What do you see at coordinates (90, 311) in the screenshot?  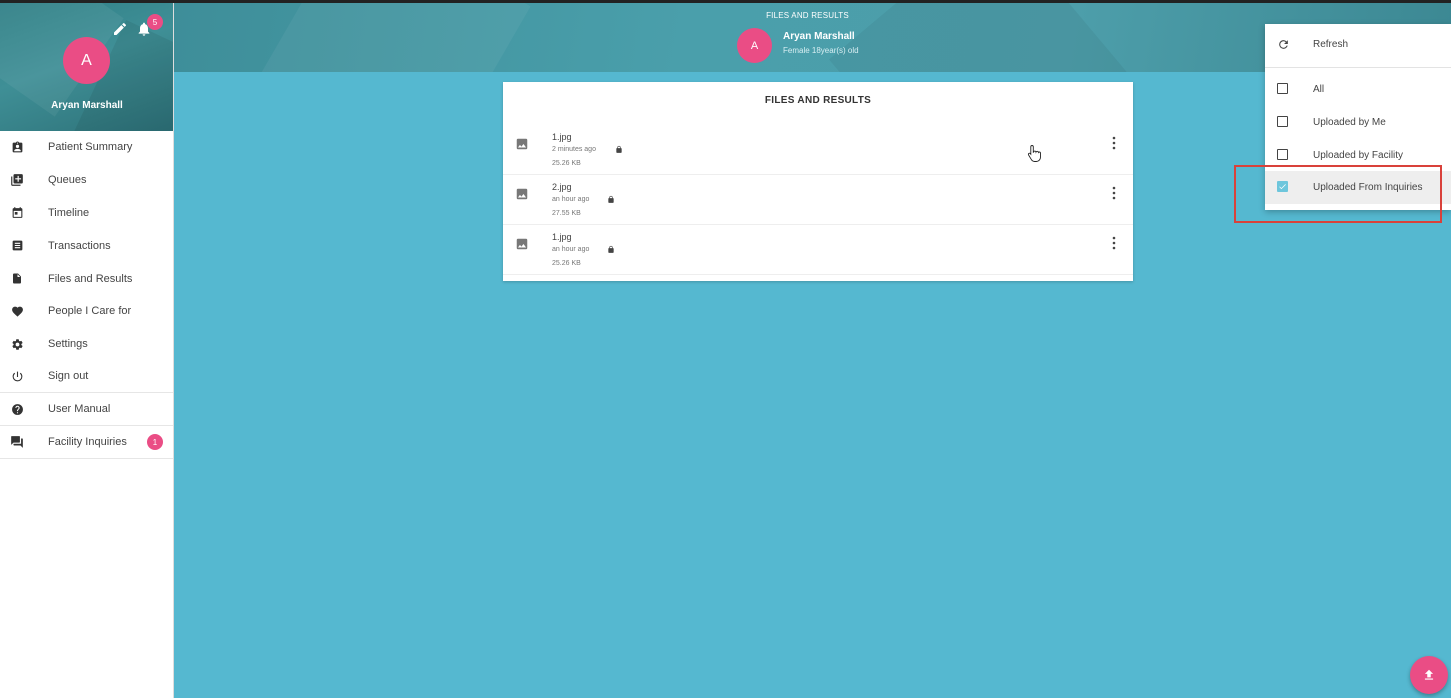 I see `sidebar-item-label: People I Care for` at bounding box center [90, 311].